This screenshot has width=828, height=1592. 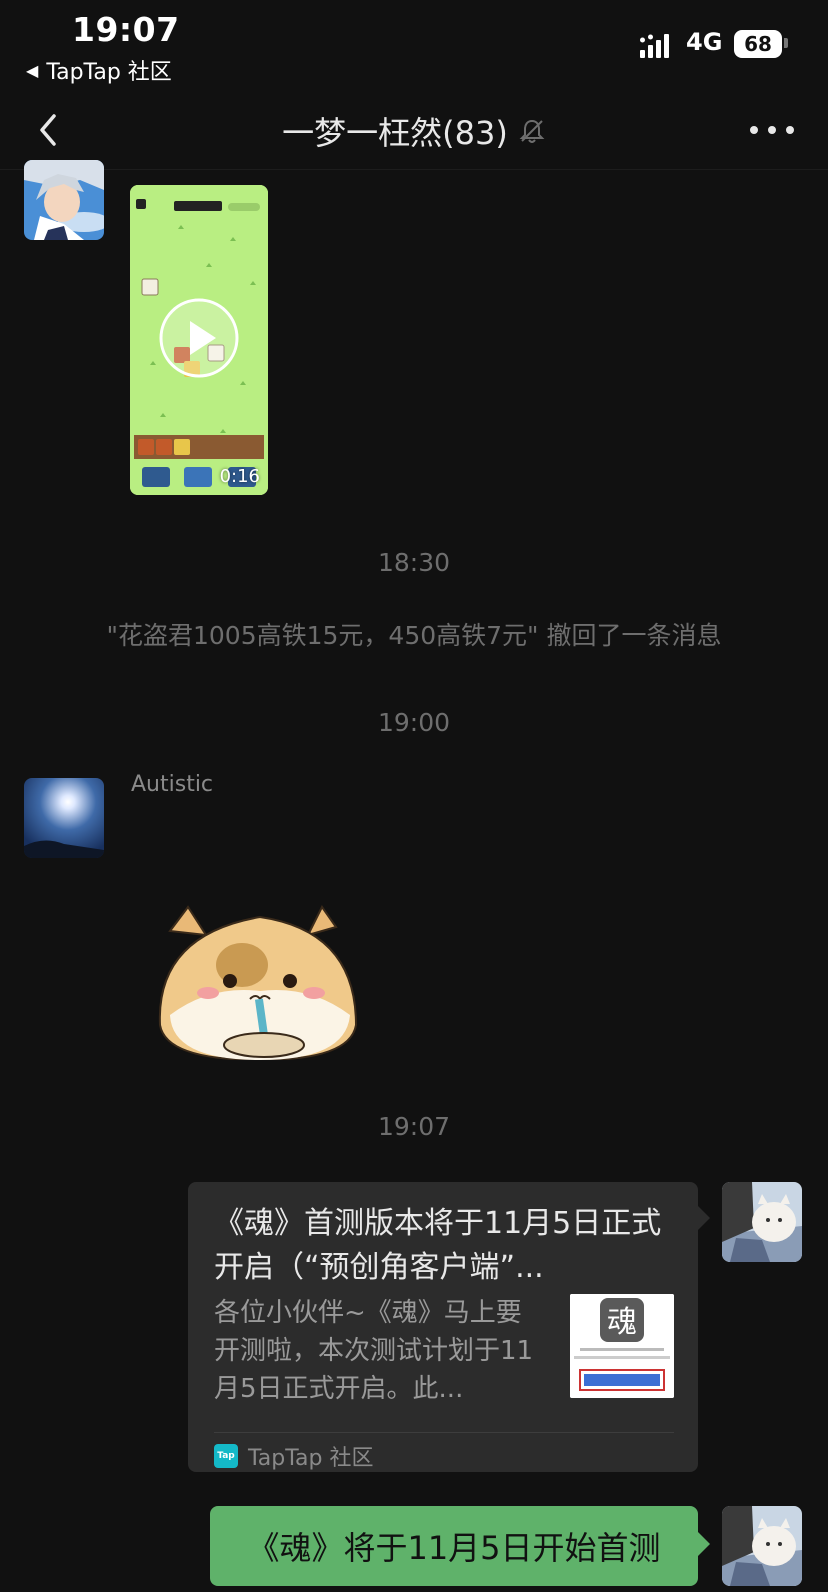 I want to click on video-message: 0:16, so click(x=199, y=340).